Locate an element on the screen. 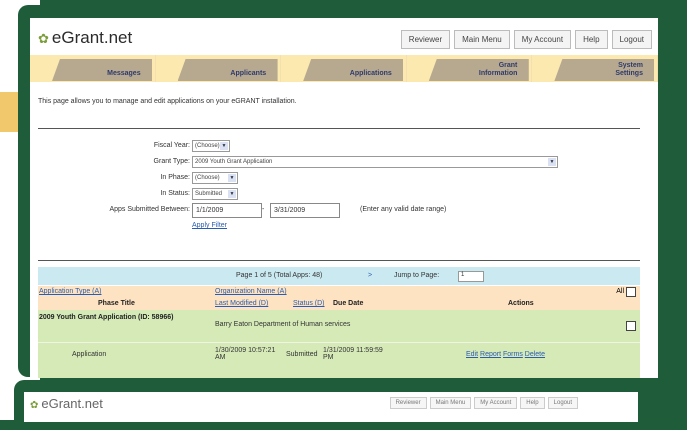 This screenshot has height=430, width=687. date-to-input: 3/31/2009 is located at coordinates (305, 210).